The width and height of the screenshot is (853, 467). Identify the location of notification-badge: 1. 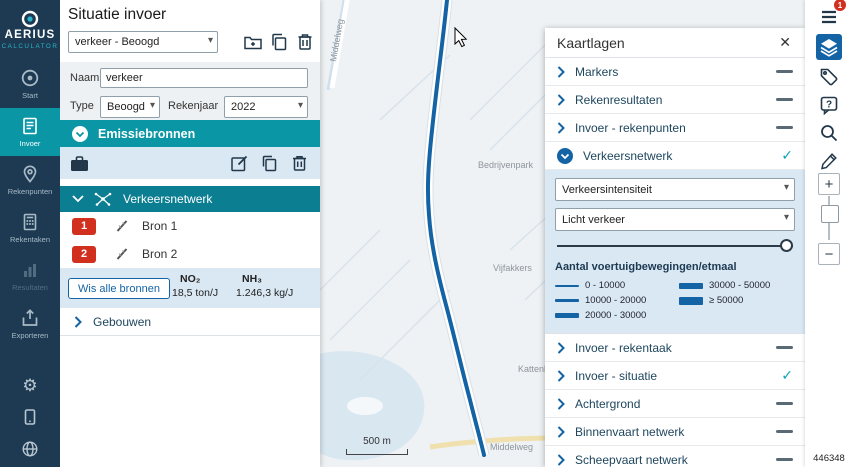
(840, 5).